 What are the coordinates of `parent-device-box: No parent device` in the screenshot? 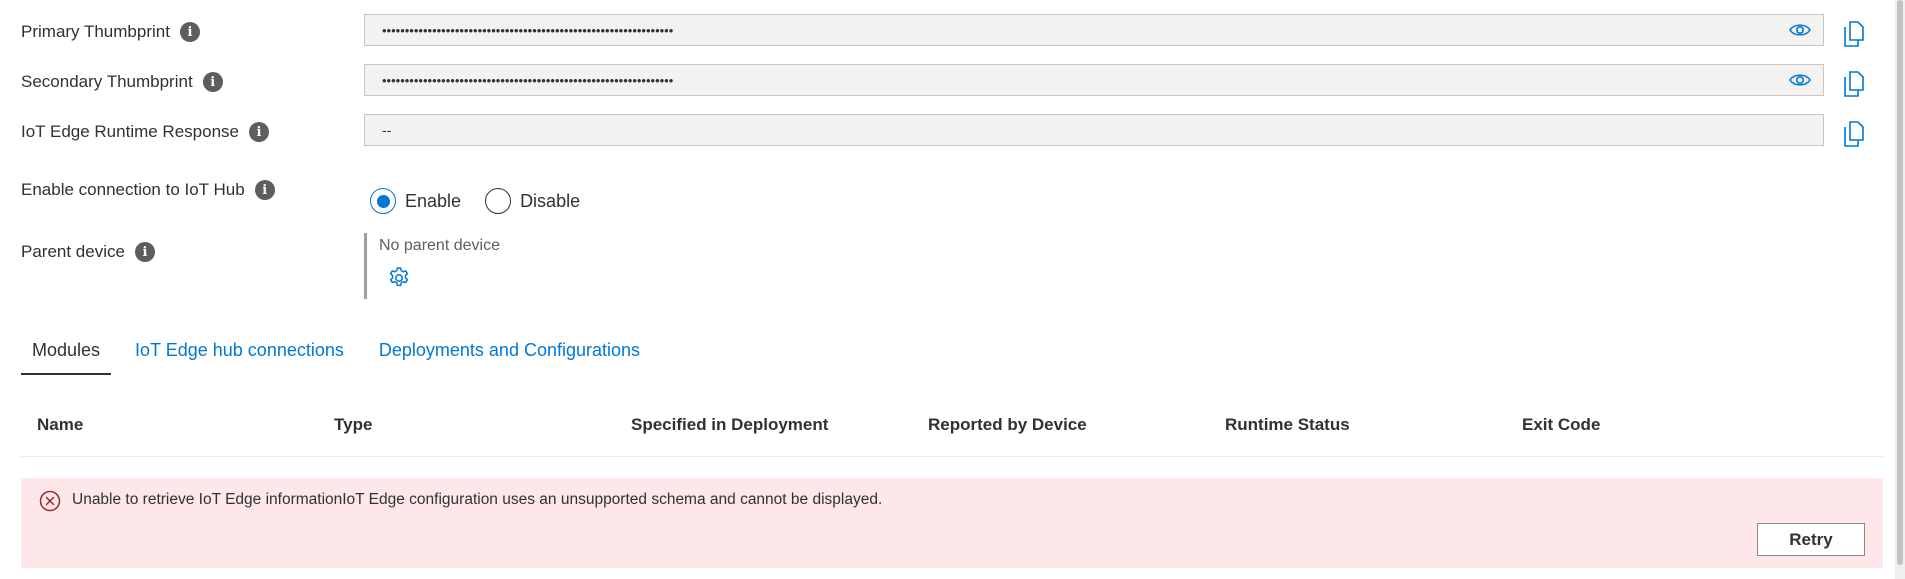 It's located at (432, 266).